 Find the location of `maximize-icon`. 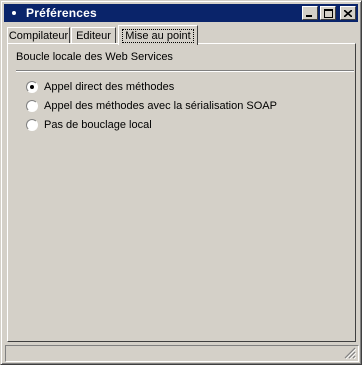

maximize-icon is located at coordinates (328, 13).